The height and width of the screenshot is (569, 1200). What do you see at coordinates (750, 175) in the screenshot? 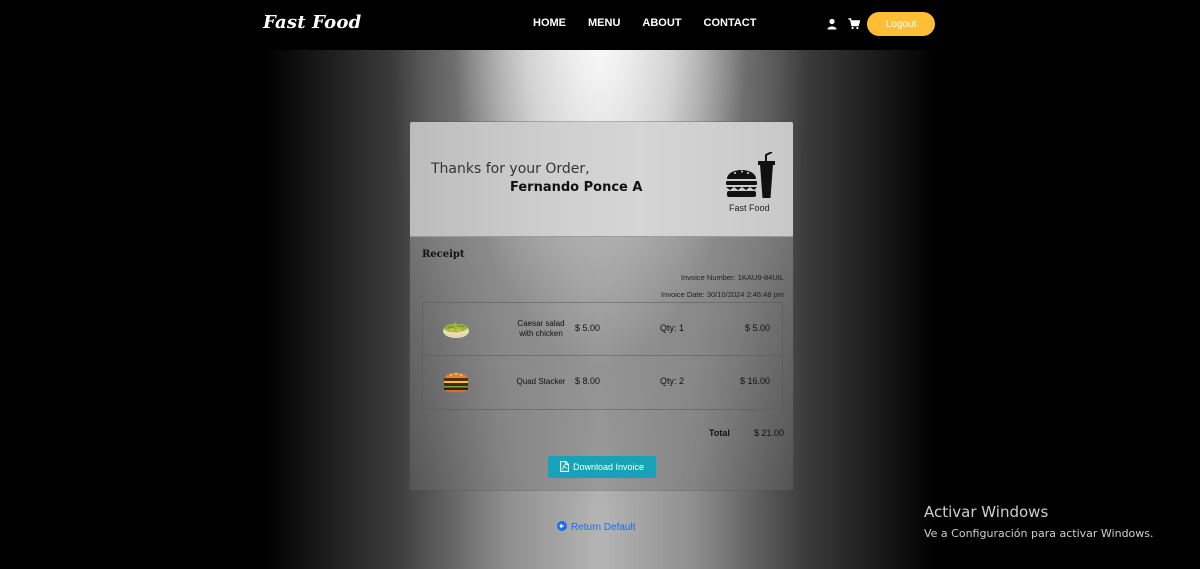
I see `fast-food-logo-icon` at bounding box center [750, 175].